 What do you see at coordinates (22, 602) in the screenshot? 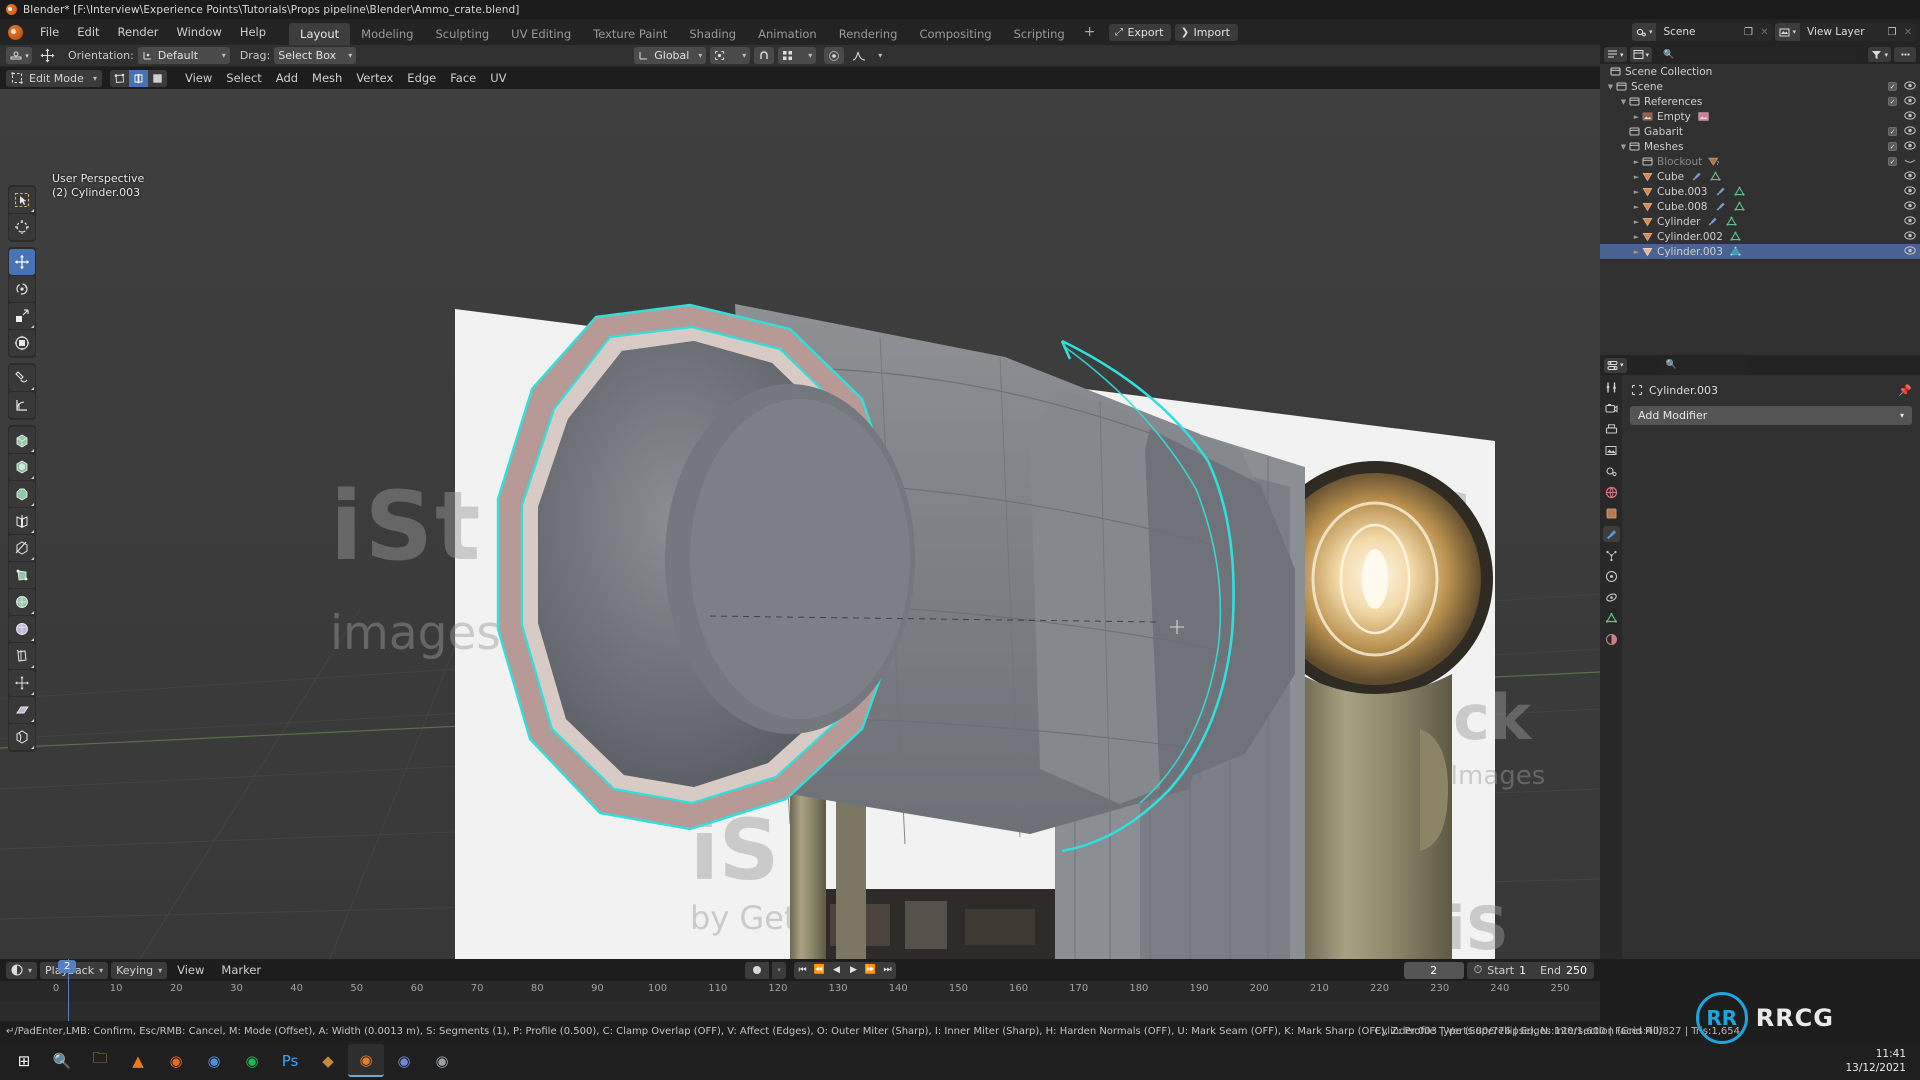
I see `spin-tool` at bounding box center [22, 602].